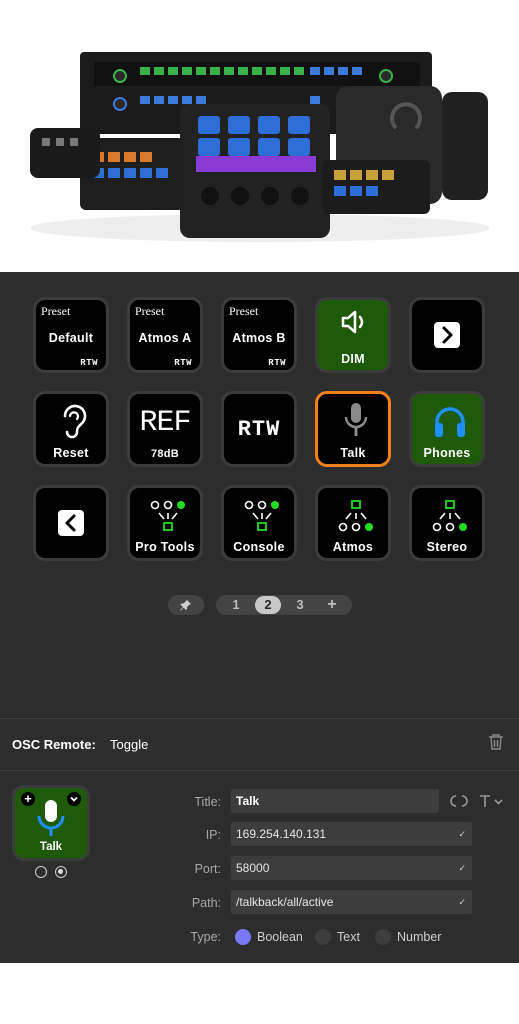 Image resolution: width=519 pixels, height=1024 pixels. Describe the element at coordinates (476, 801) in the screenshot. I see `title-tools` at that location.